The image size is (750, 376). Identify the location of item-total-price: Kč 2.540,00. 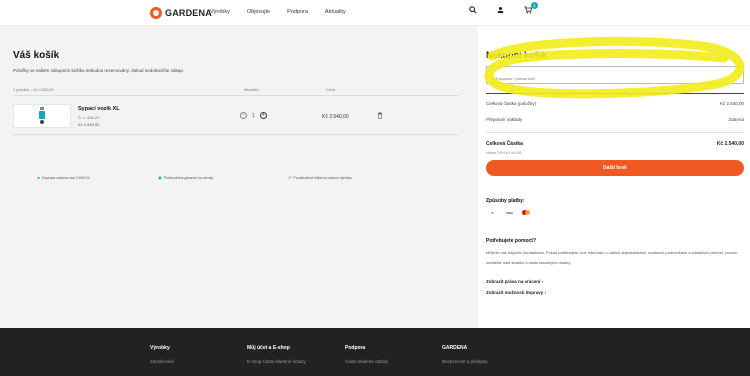
(335, 117).